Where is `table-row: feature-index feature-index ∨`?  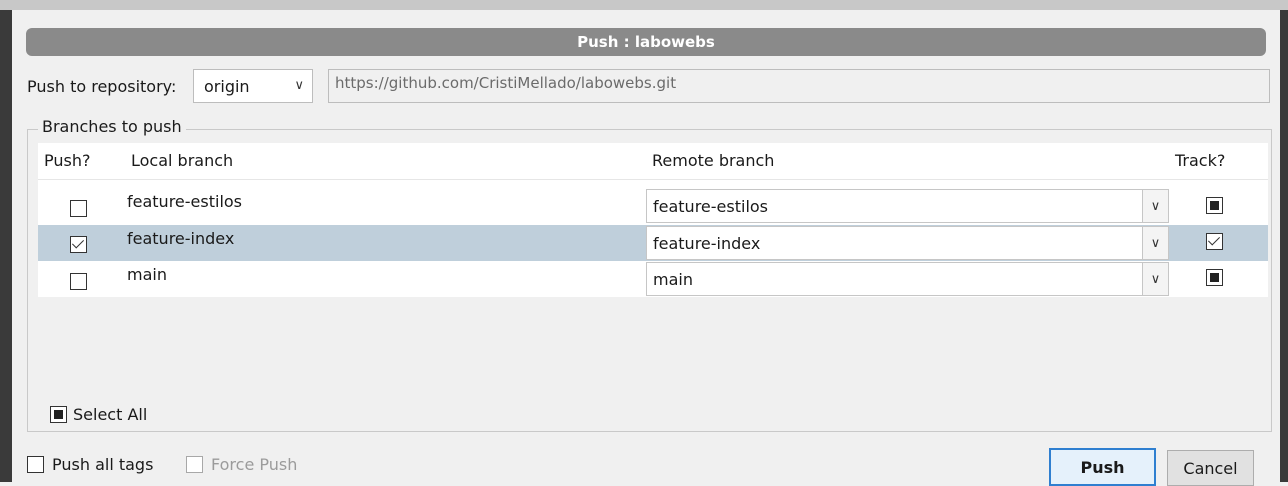 table-row: feature-index feature-index ∨ is located at coordinates (653, 243).